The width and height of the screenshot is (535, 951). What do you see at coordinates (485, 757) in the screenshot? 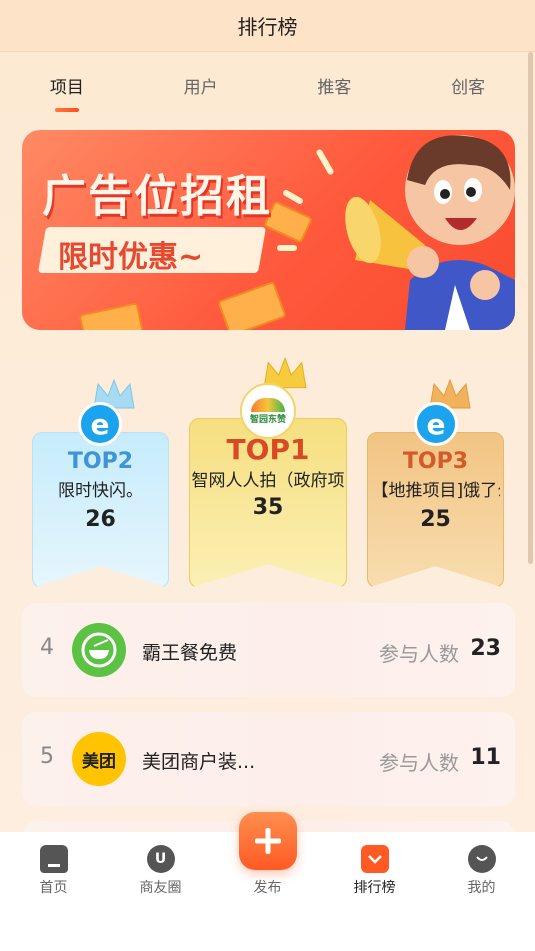
I see `participant-count: 11` at bounding box center [485, 757].